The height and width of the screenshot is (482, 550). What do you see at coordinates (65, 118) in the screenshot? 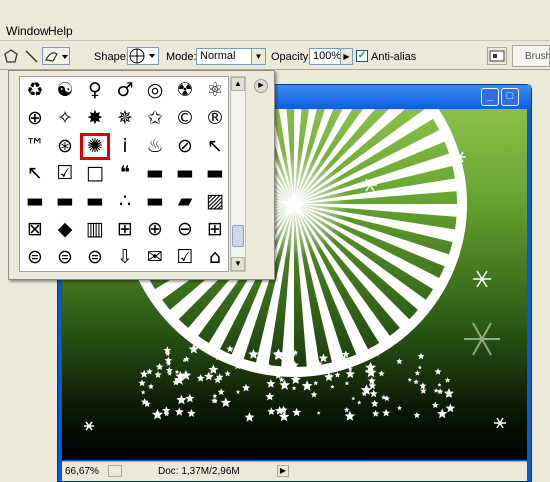
I see `shape-cell: ✧` at bounding box center [65, 118].